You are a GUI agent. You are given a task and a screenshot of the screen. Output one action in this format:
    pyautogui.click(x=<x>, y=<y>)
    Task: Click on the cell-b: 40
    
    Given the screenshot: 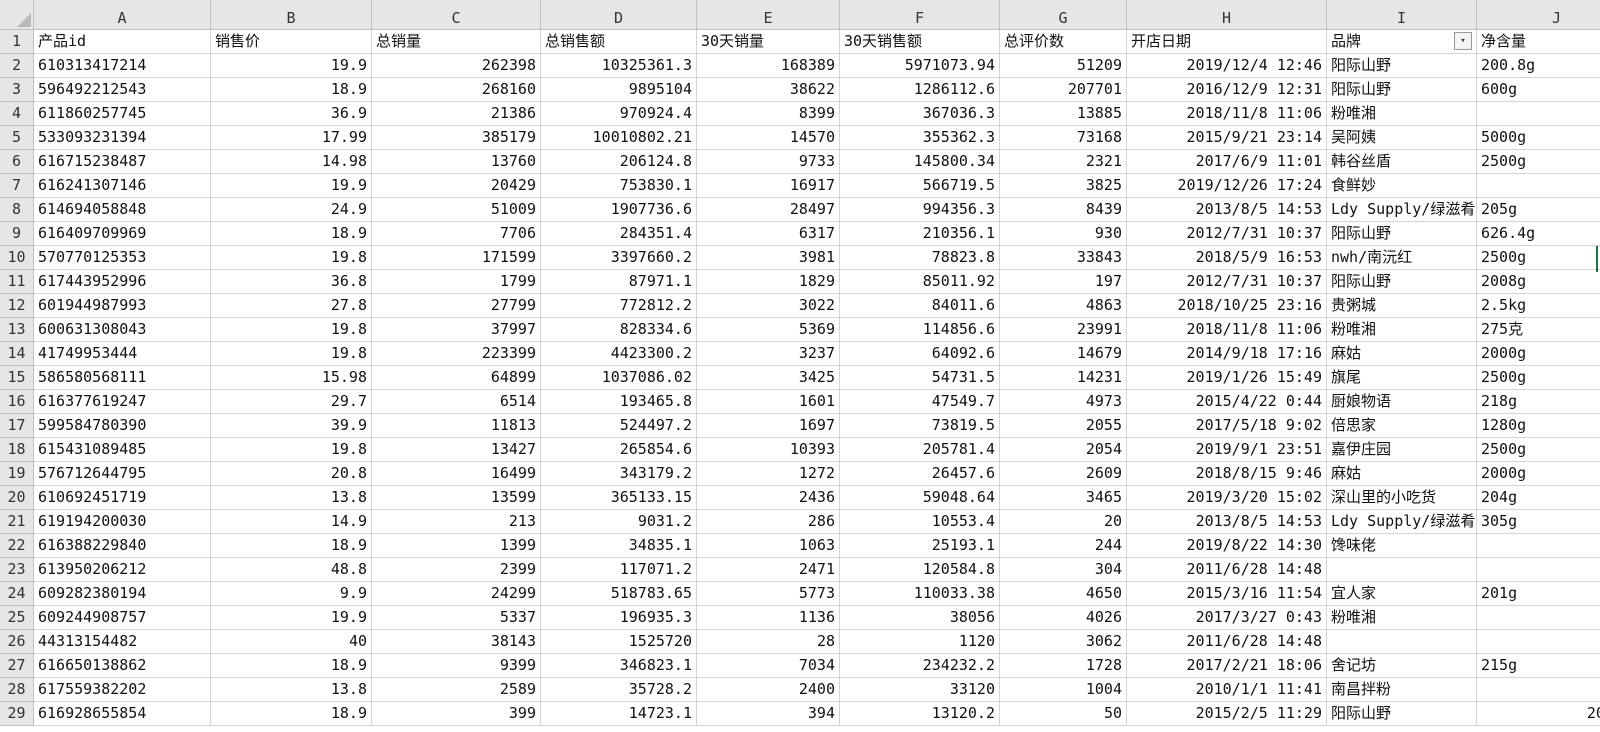 What is the action you would take?
    pyautogui.click(x=291, y=642)
    